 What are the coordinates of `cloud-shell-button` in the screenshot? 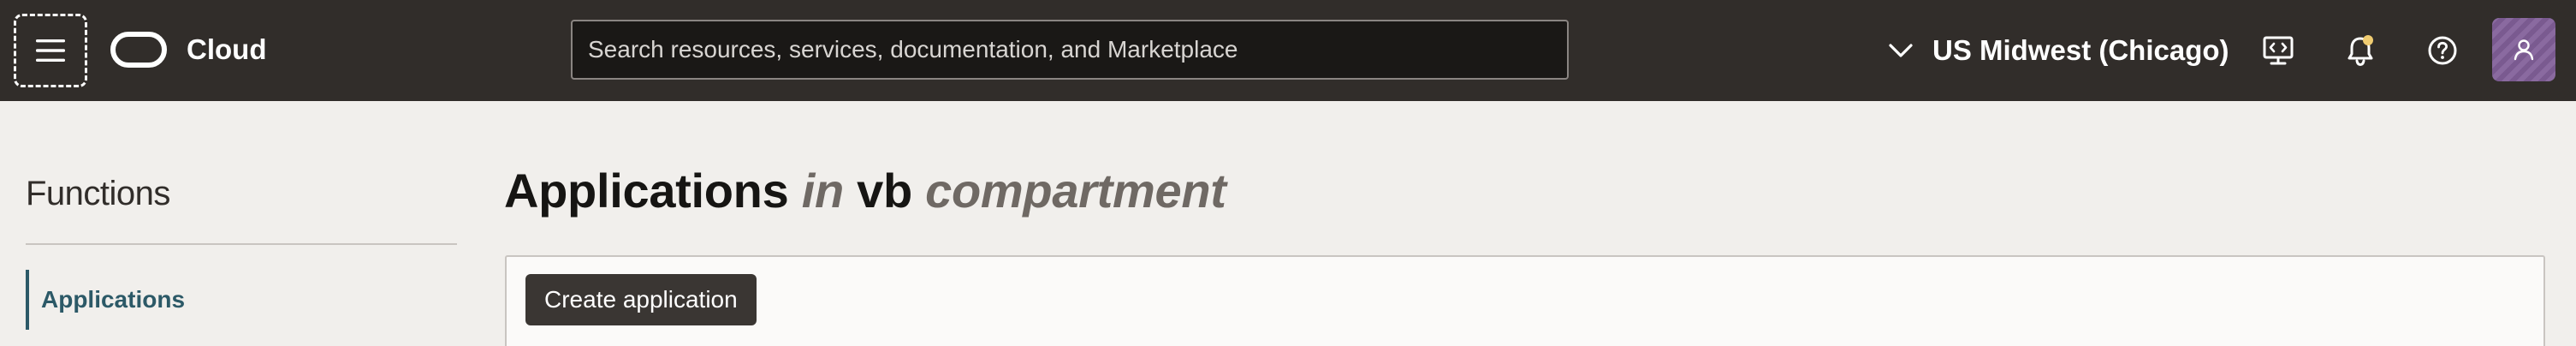 It's located at (2278, 50).